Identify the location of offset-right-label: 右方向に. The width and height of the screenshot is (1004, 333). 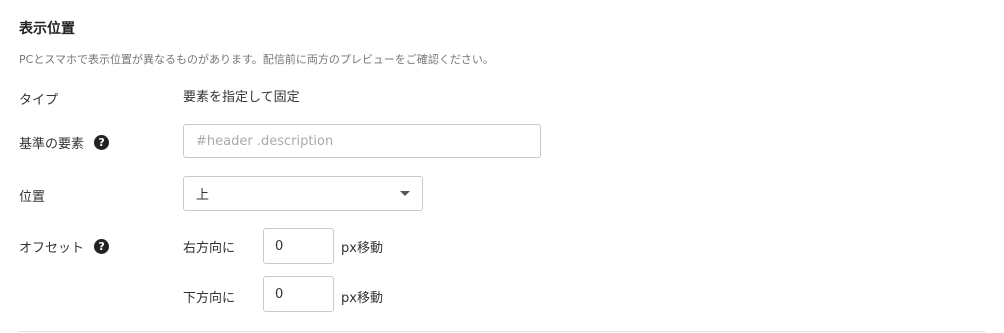
(209, 248).